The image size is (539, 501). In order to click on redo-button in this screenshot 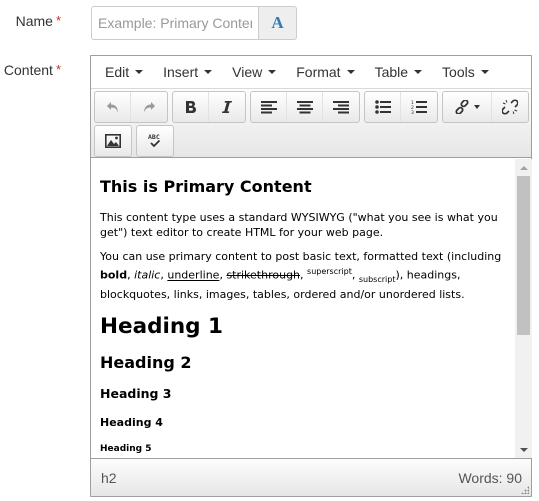, I will do `click(149, 107)`.